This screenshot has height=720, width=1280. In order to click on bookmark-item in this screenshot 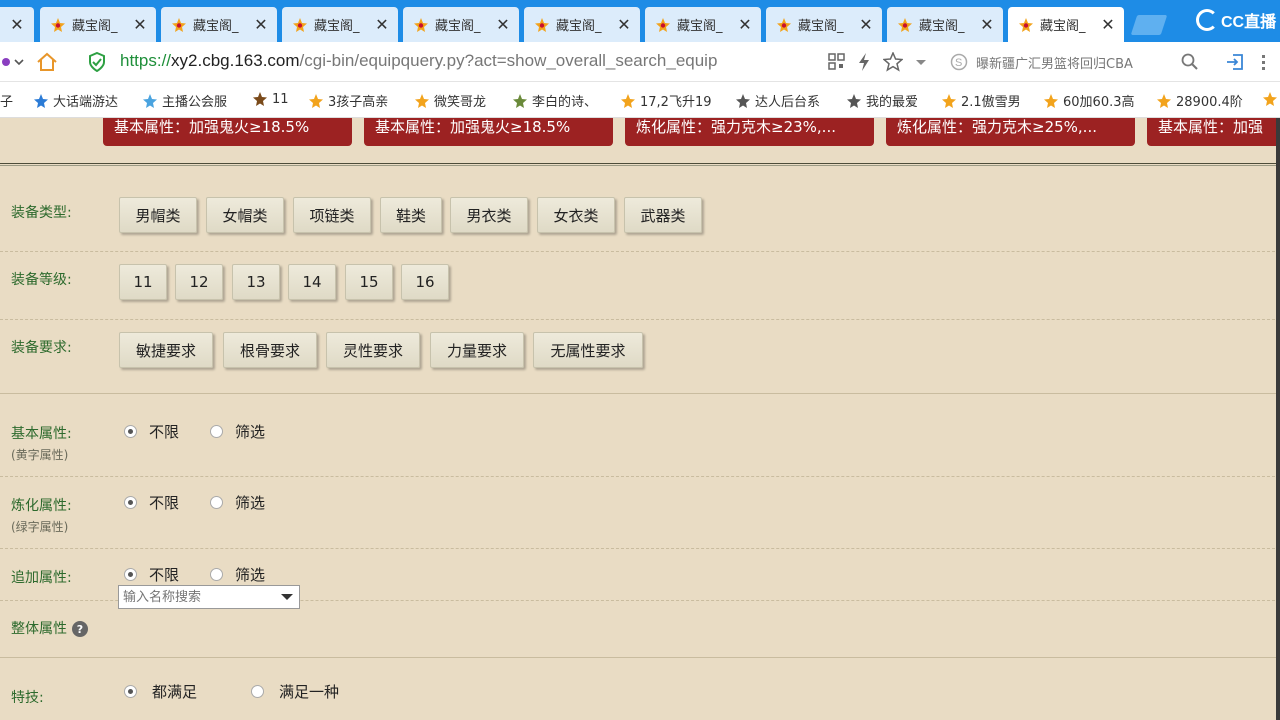, I will do `click(1271, 99)`.